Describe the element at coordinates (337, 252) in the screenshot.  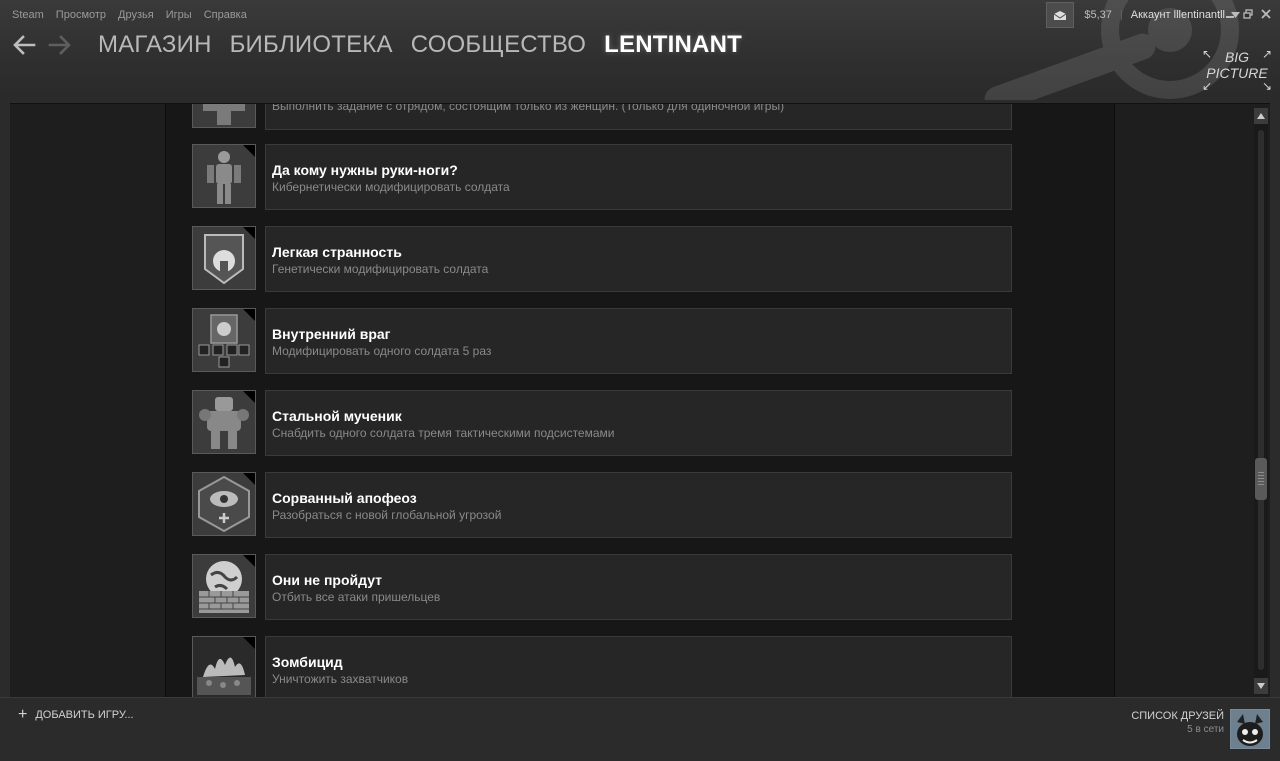
I see `achievement-title: Легкая странность` at that location.